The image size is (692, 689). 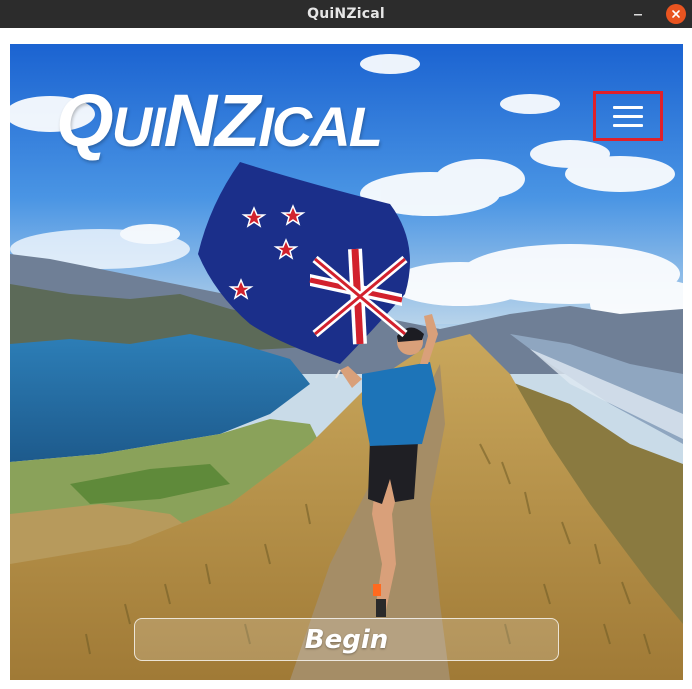 I want to click on minimize-button, so click(x=638, y=14).